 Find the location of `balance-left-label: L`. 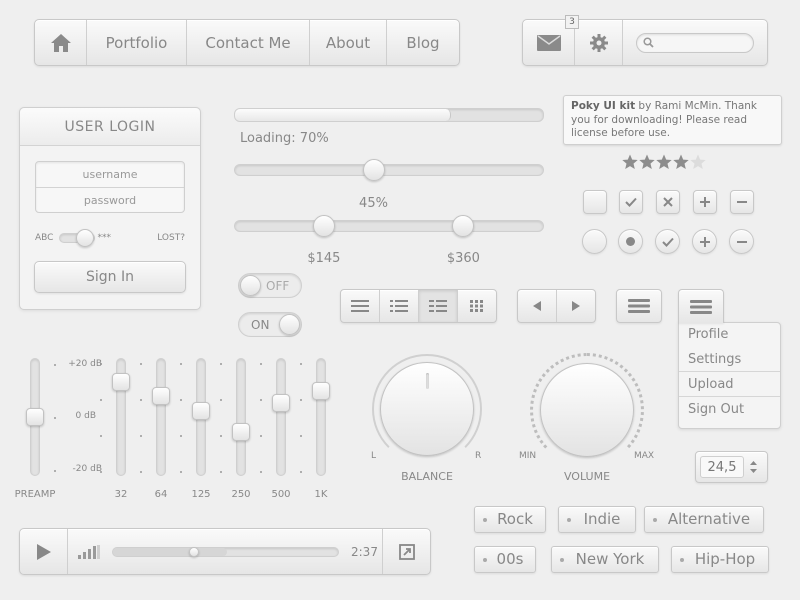

balance-left-label: L is located at coordinates (374, 456).